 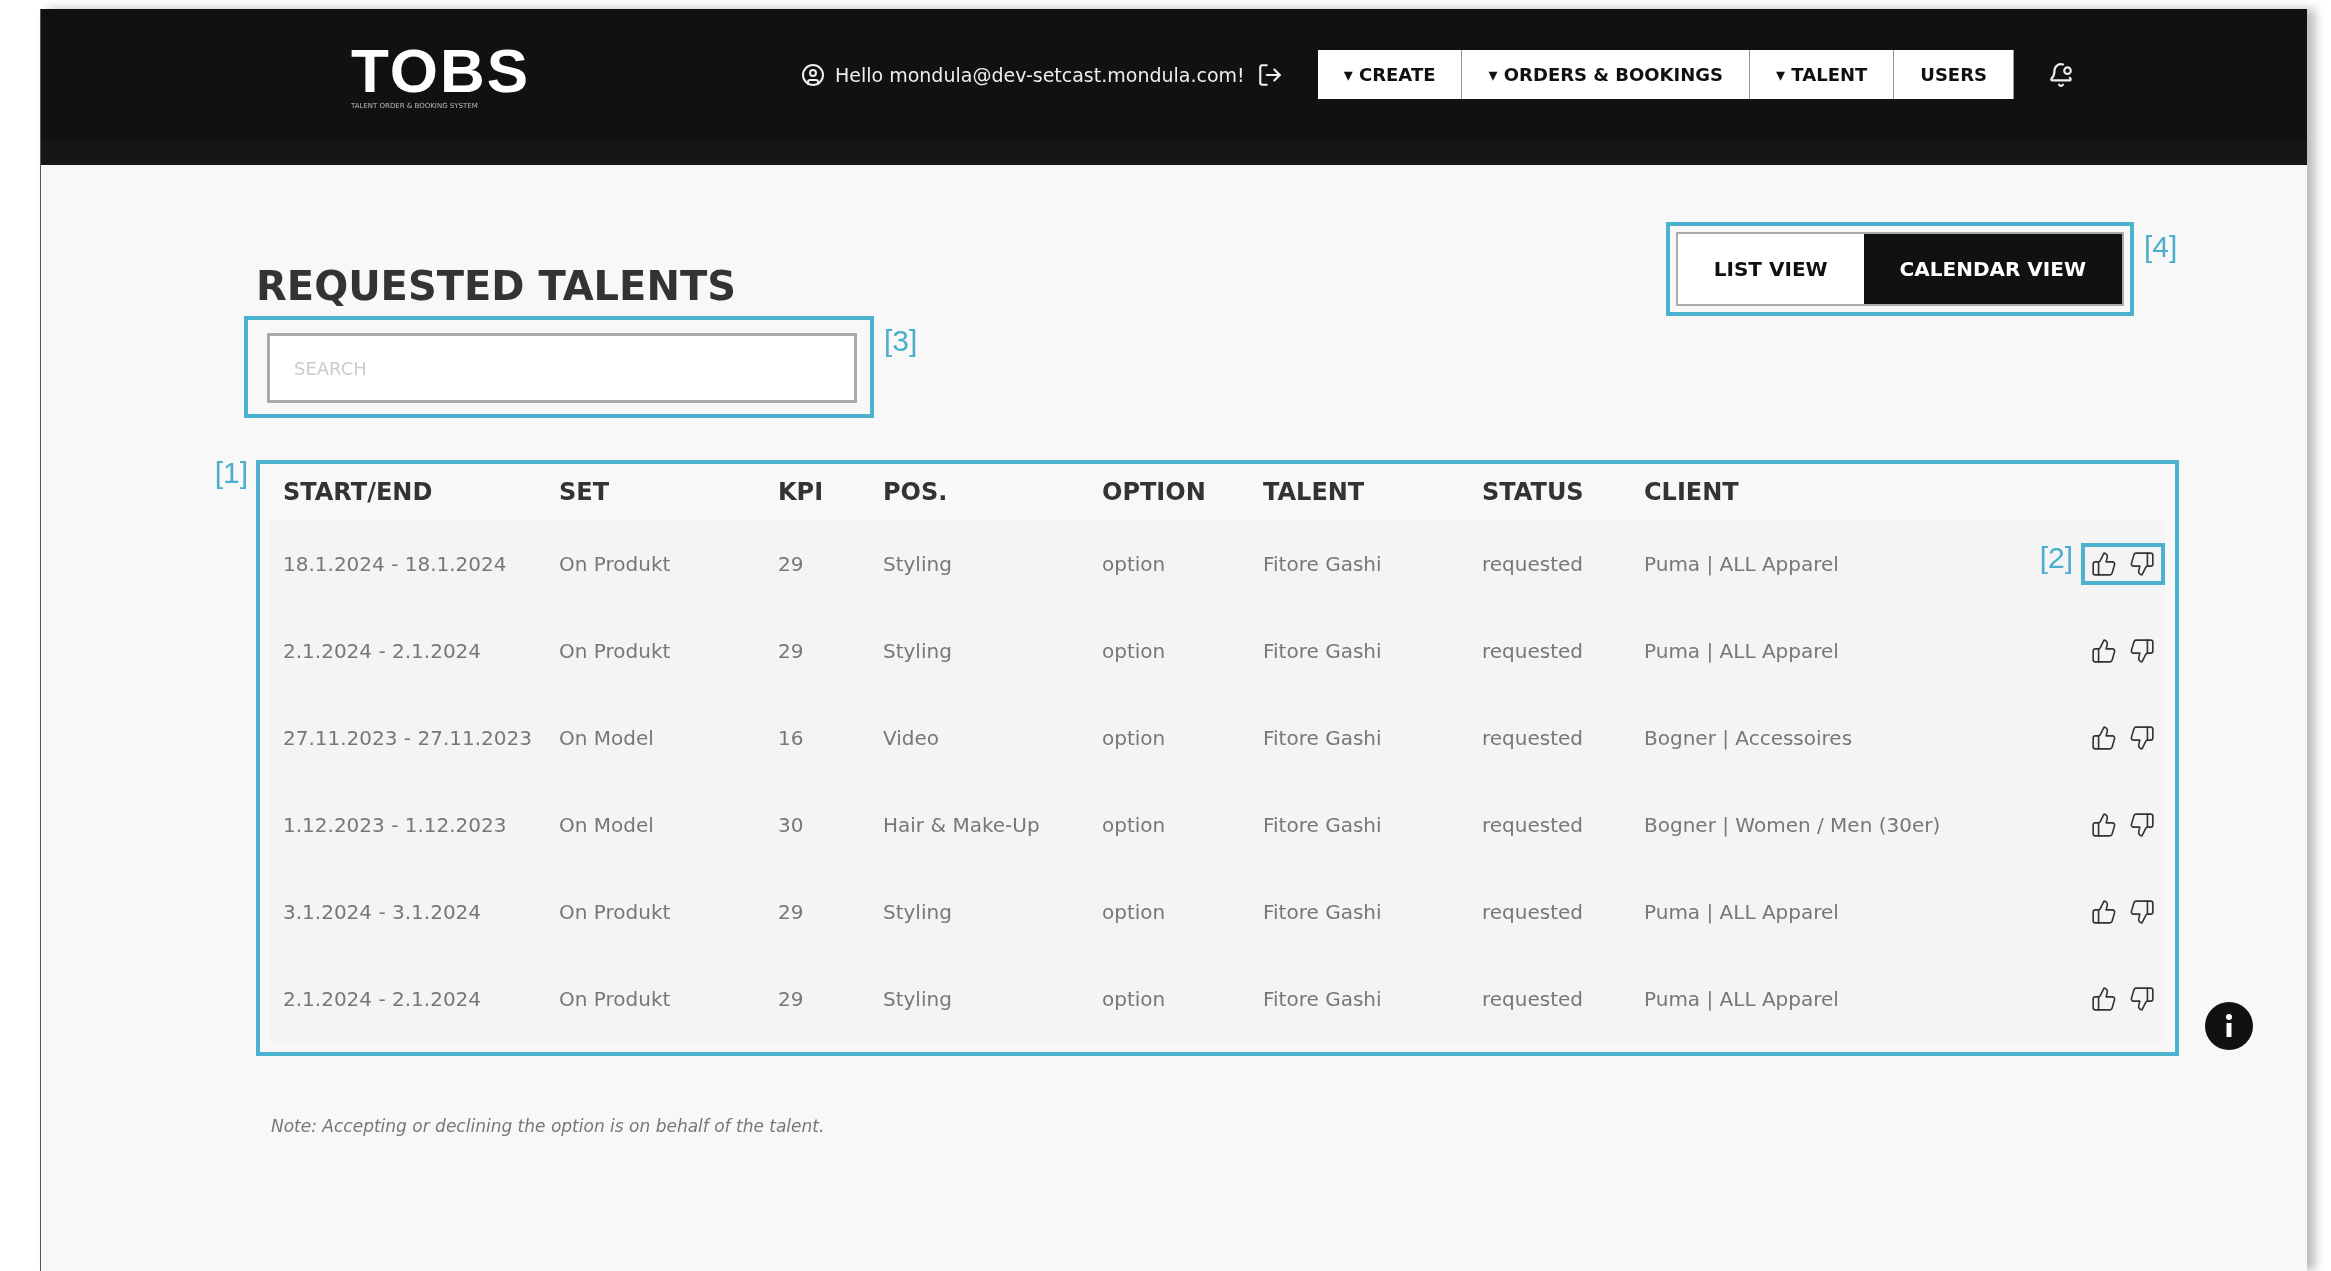 I want to click on table-cell-text: Video, so click(x=912, y=738).